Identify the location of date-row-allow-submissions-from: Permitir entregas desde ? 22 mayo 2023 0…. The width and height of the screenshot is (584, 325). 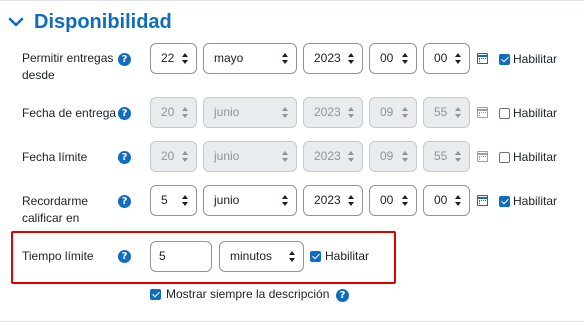
(292, 62).